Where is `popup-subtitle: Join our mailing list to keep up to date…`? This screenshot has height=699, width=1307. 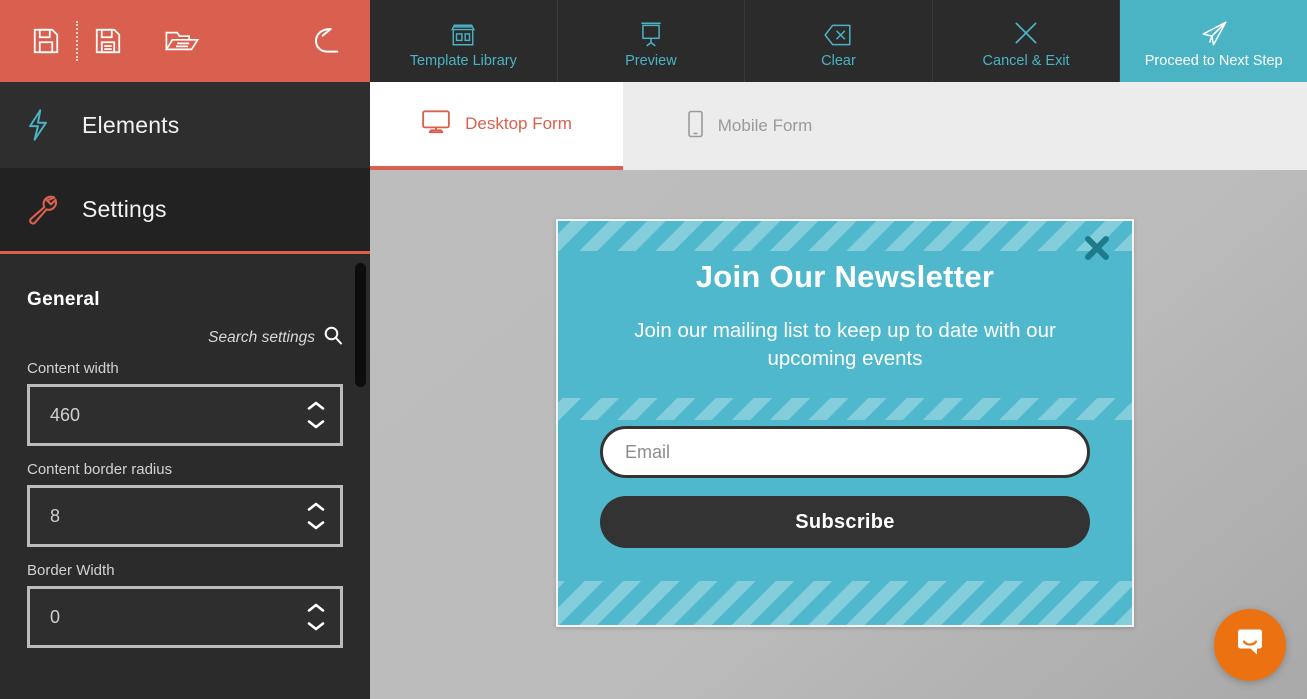
popup-subtitle: Join our mailing list to keep up to date… is located at coordinates (845, 345).